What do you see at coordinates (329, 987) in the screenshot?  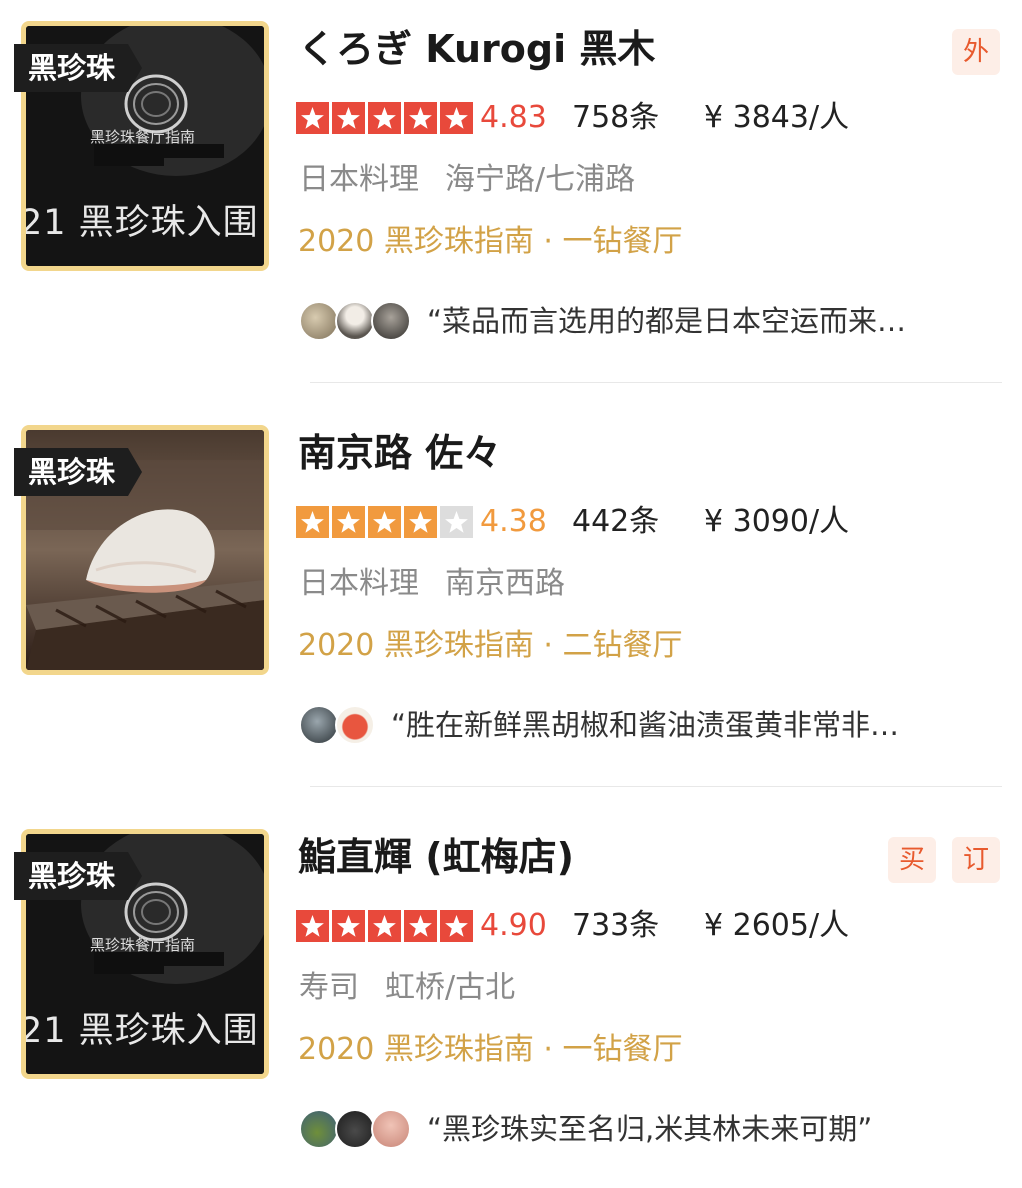 I see `cuisine-label: 寿司` at bounding box center [329, 987].